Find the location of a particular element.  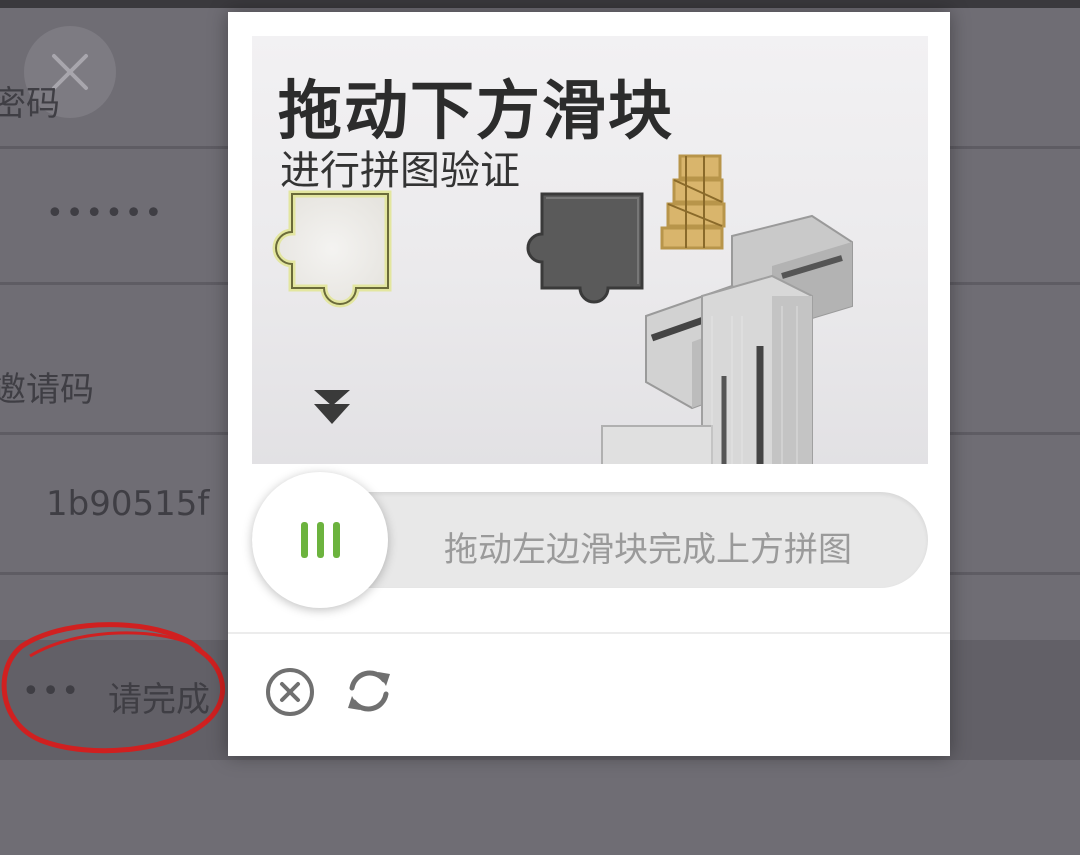

refresh-icon is located at coordinates (369, 691).